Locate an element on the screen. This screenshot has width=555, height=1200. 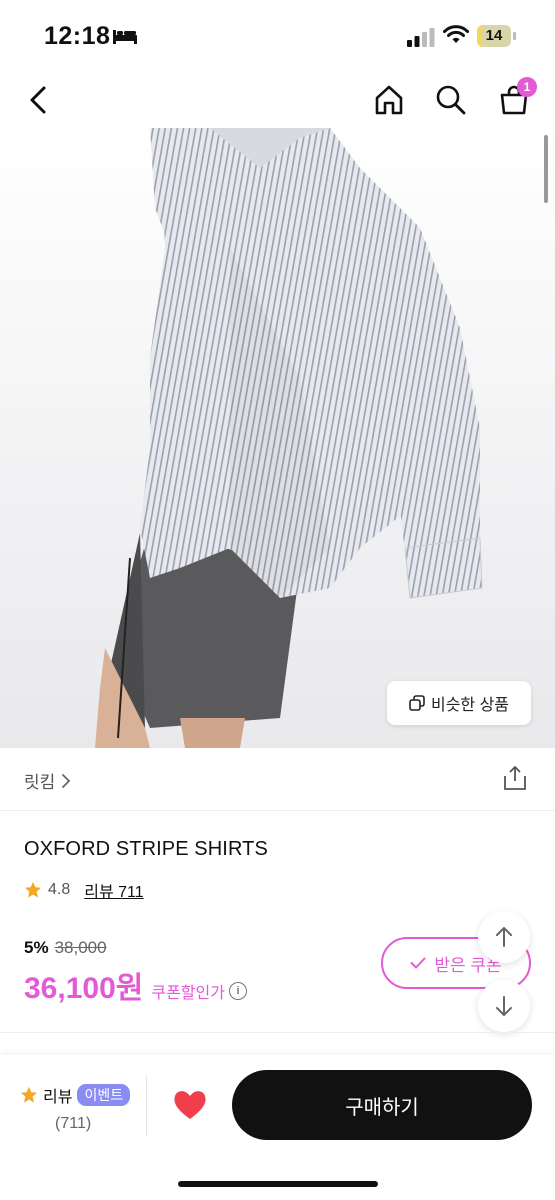
event-badge: 이벤트 is located at coordinates (104, 1095).